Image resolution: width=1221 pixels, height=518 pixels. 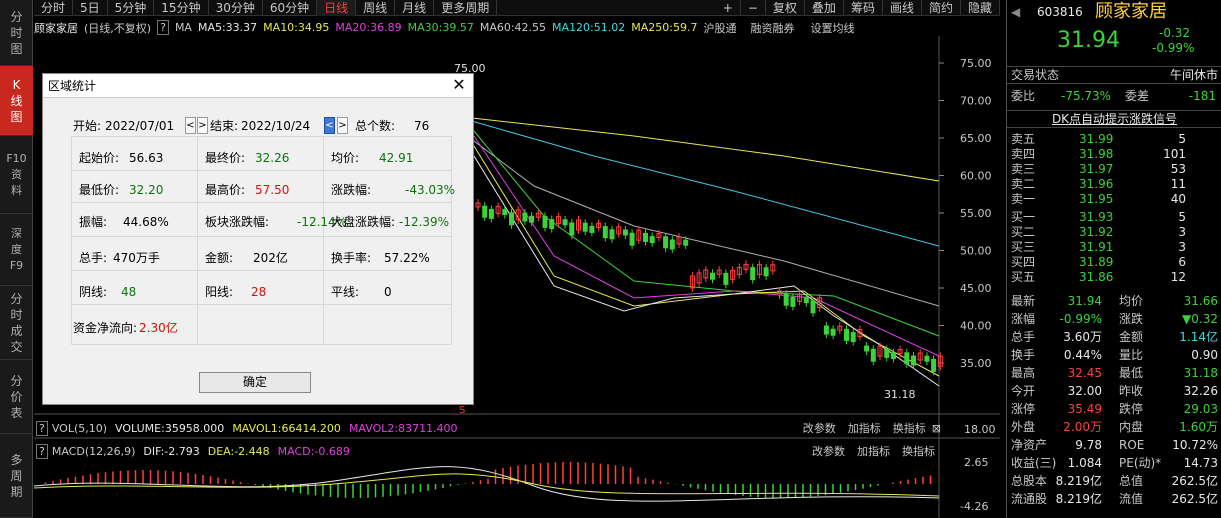 I want to click on price-tick-label: 75.00, so click(x=976, y=63).